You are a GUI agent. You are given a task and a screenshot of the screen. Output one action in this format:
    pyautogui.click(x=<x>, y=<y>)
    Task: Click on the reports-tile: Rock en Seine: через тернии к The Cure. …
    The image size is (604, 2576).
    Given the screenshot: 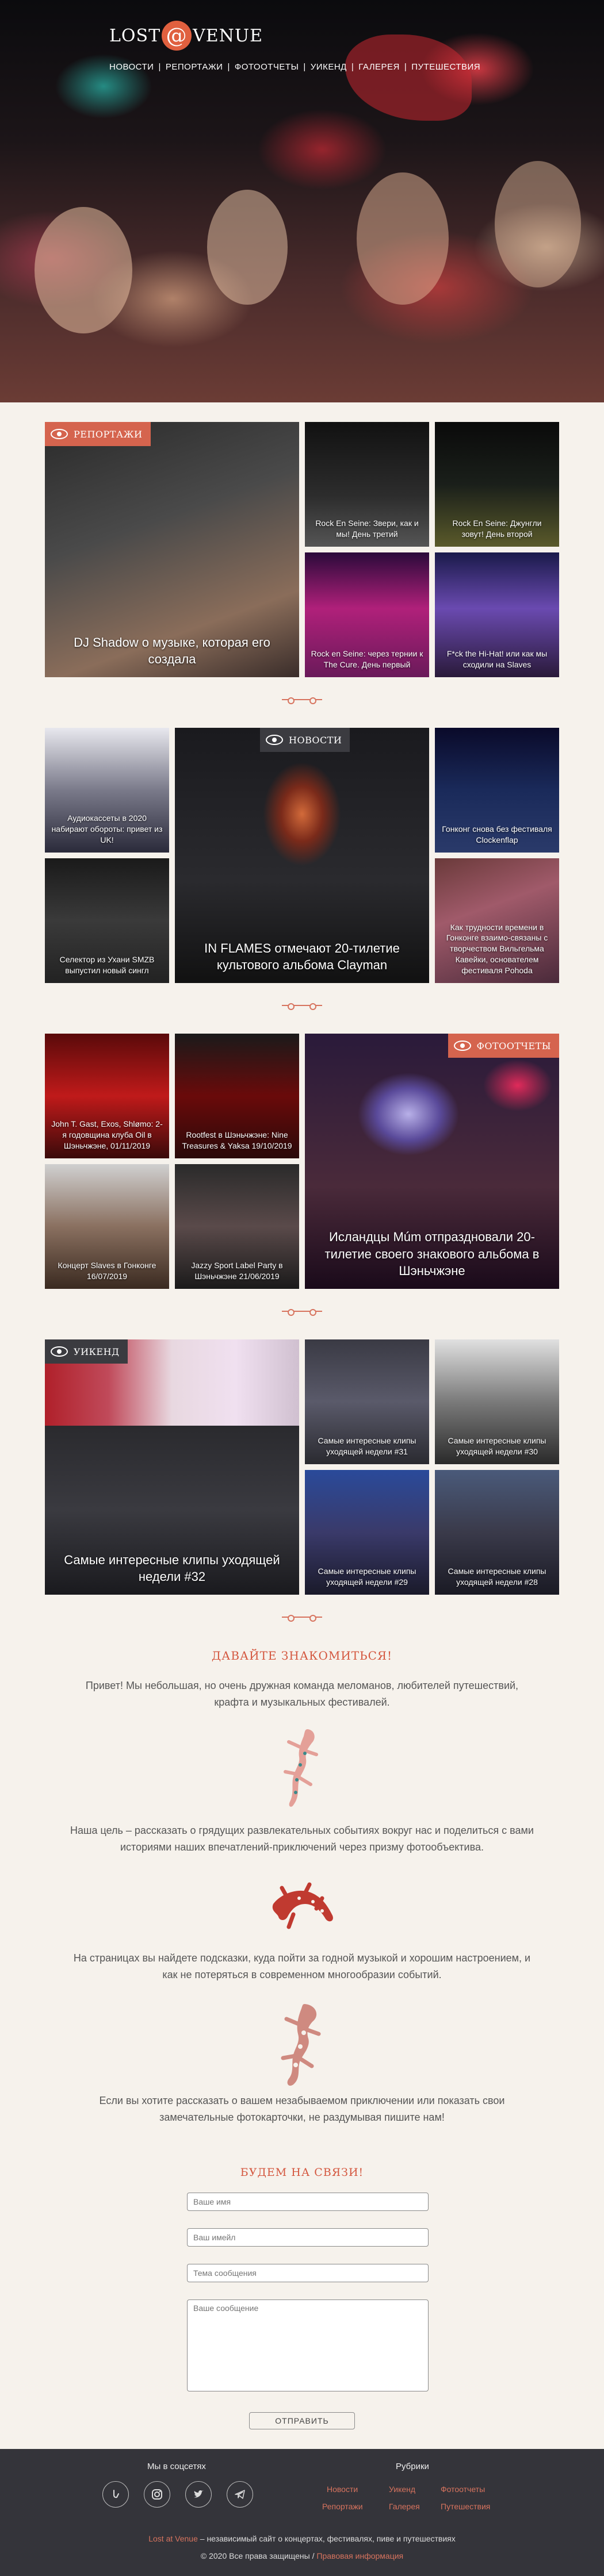 What is the action you would take?
    pyautogui.click(x=367, y=614)
    